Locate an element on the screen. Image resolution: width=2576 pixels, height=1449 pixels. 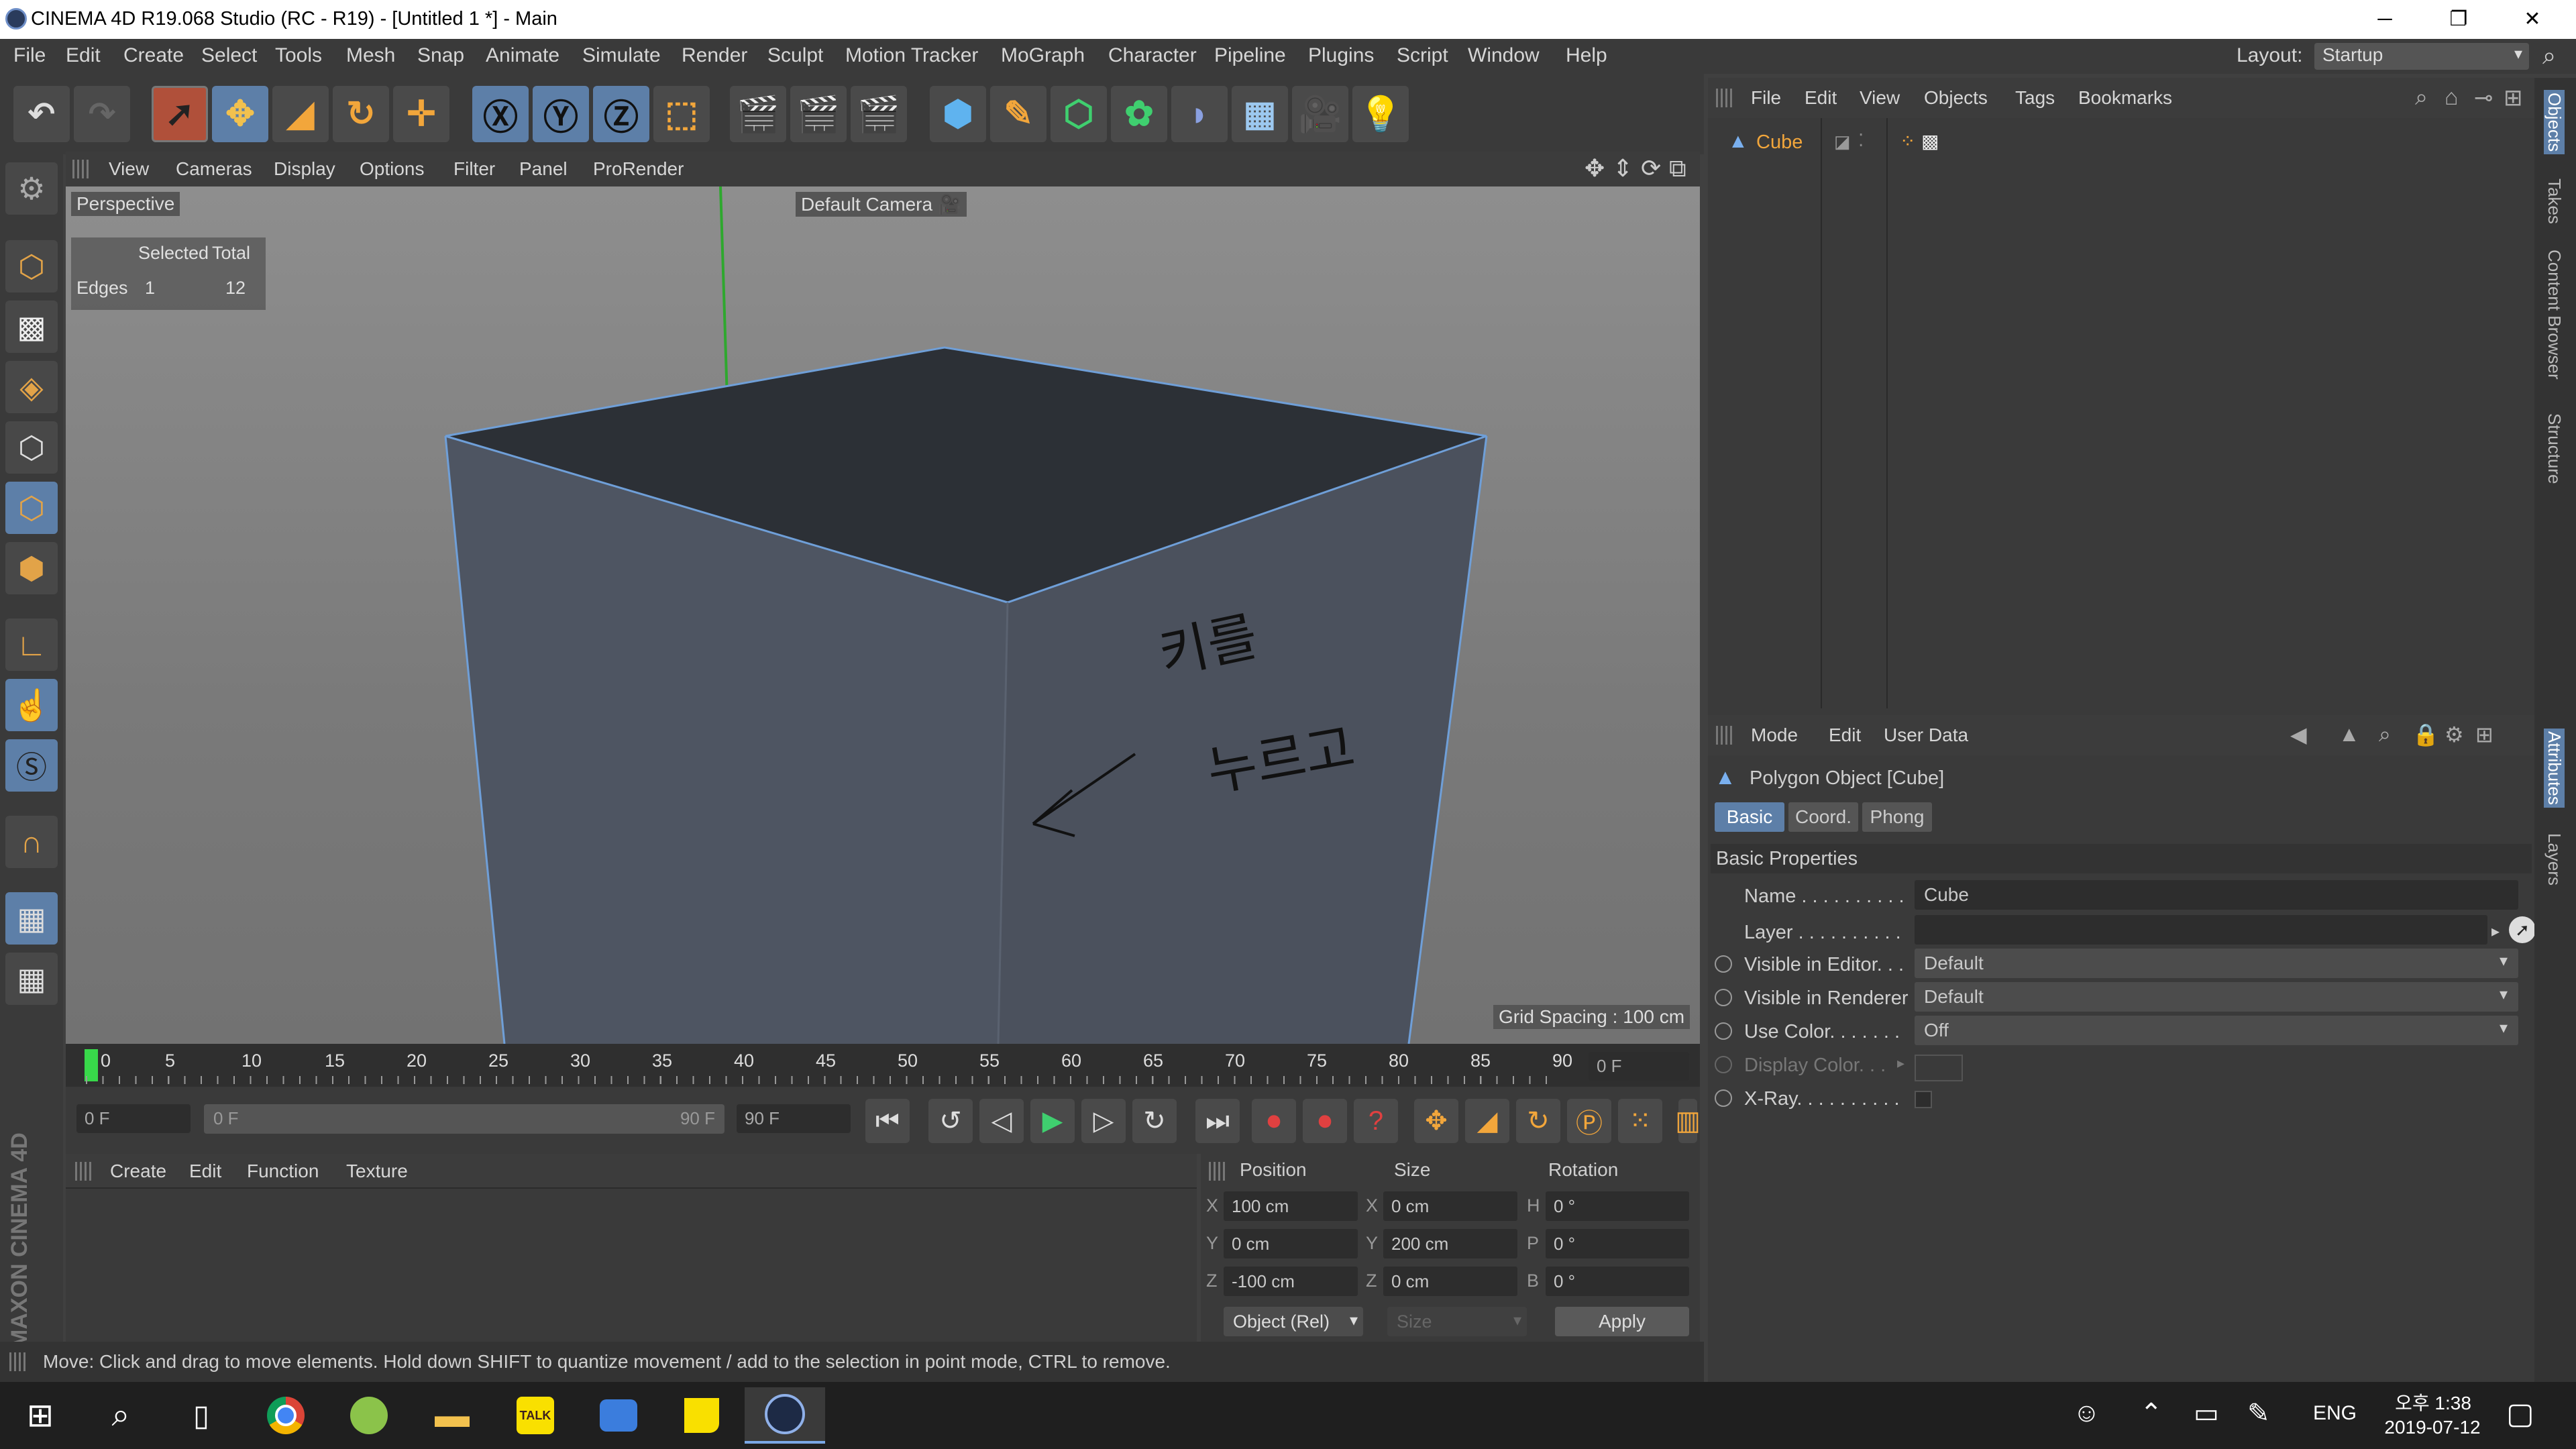
y-axis-lock-icon: Ⓨ is located at coordinates (561, 114).